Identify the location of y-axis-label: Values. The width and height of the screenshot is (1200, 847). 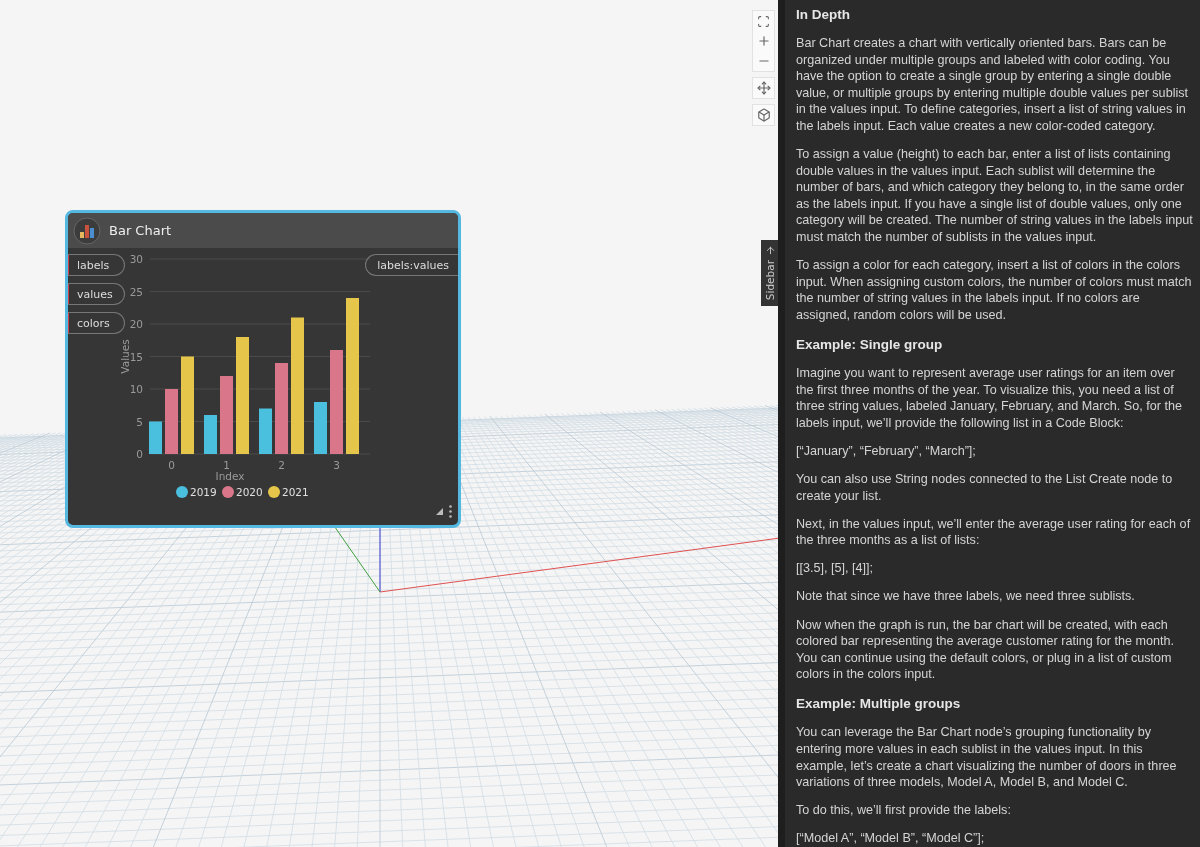
(125, 356).